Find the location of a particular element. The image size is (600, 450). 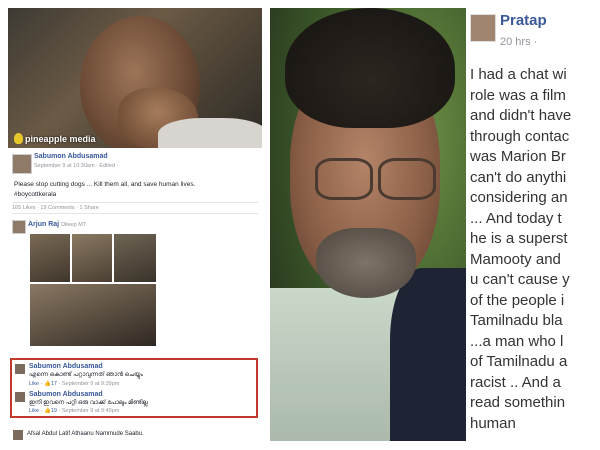

post-text-line: I had a chat wi is located at coordinates (518, 74).